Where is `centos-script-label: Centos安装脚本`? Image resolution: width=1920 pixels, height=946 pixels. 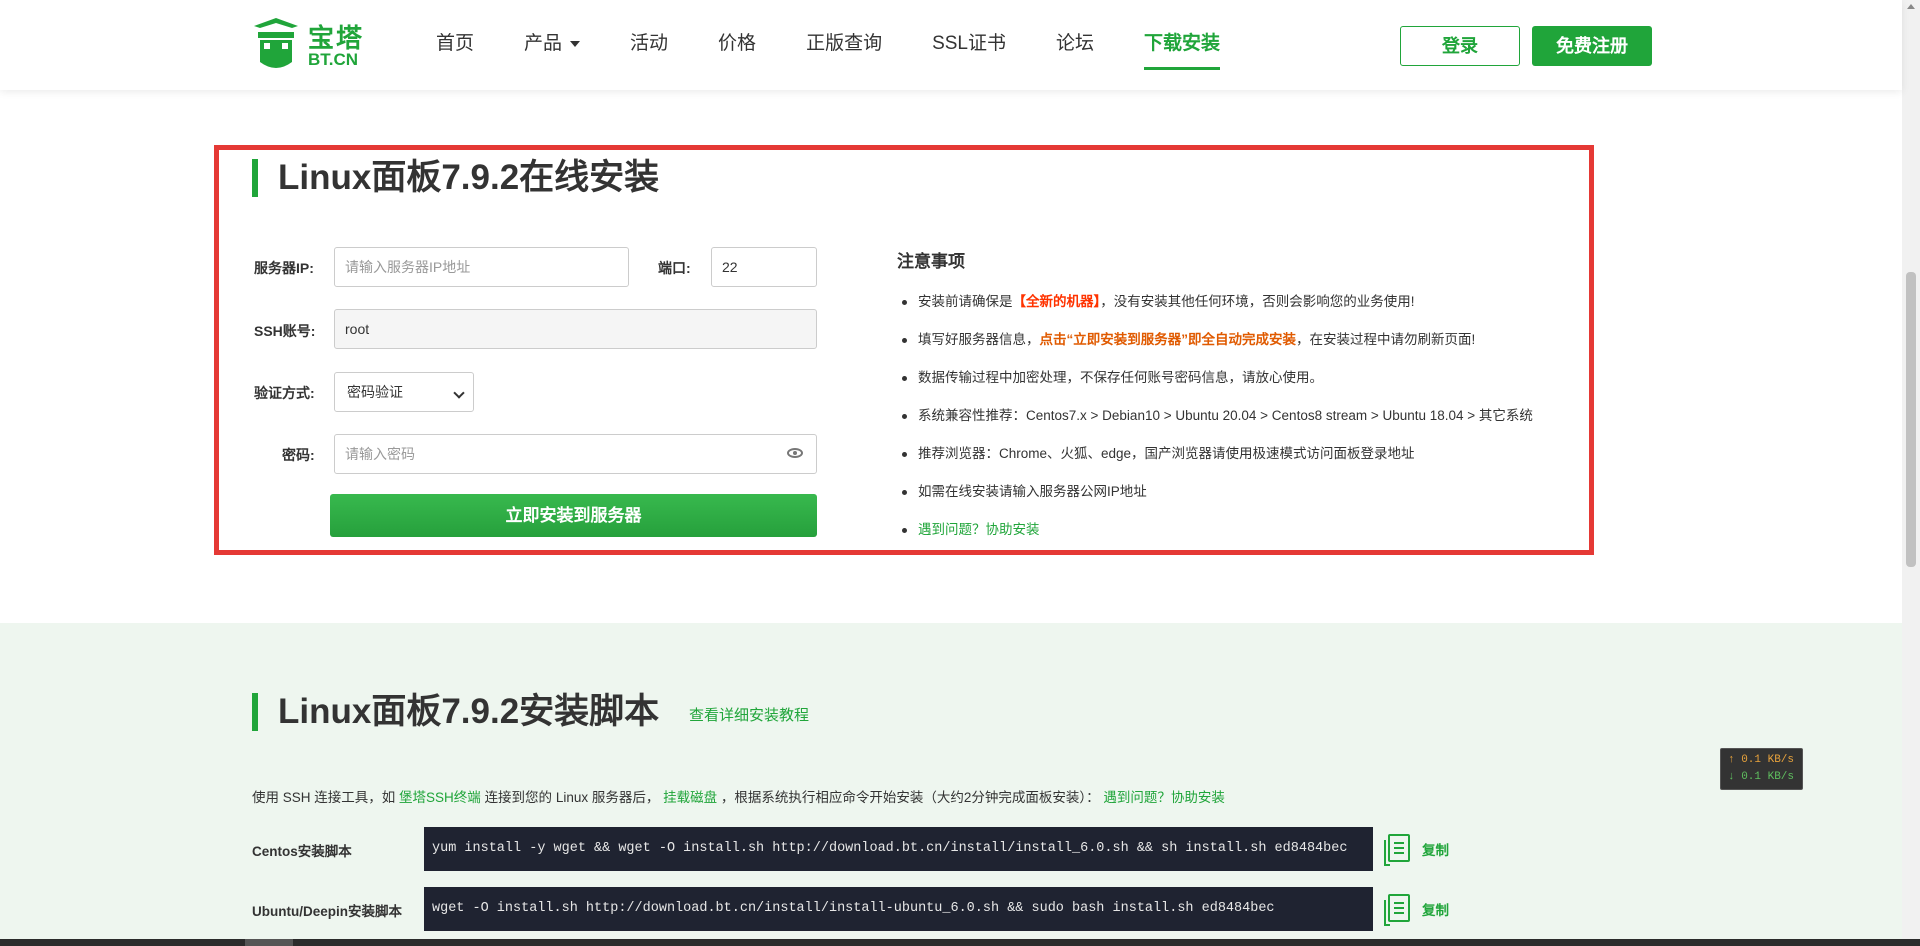
centos-script-label: Centos安装脚本 is located at coordinates (302, 851).